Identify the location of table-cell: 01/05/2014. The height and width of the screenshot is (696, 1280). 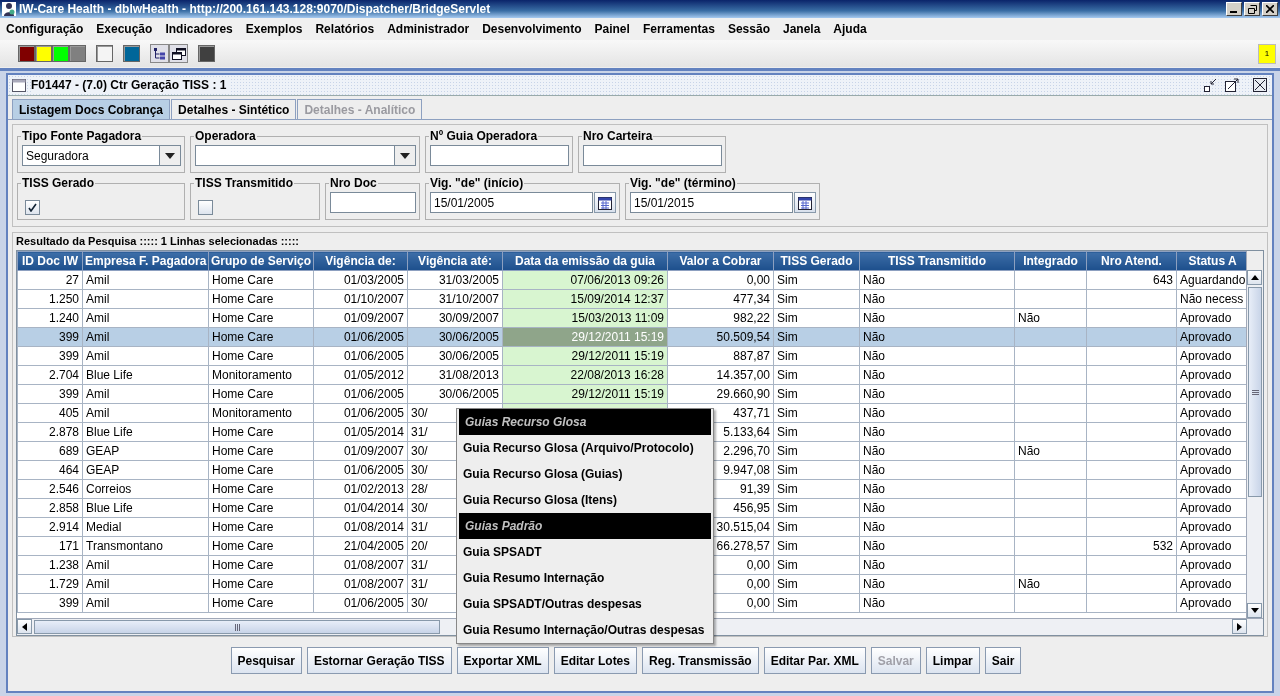
(360, 432).